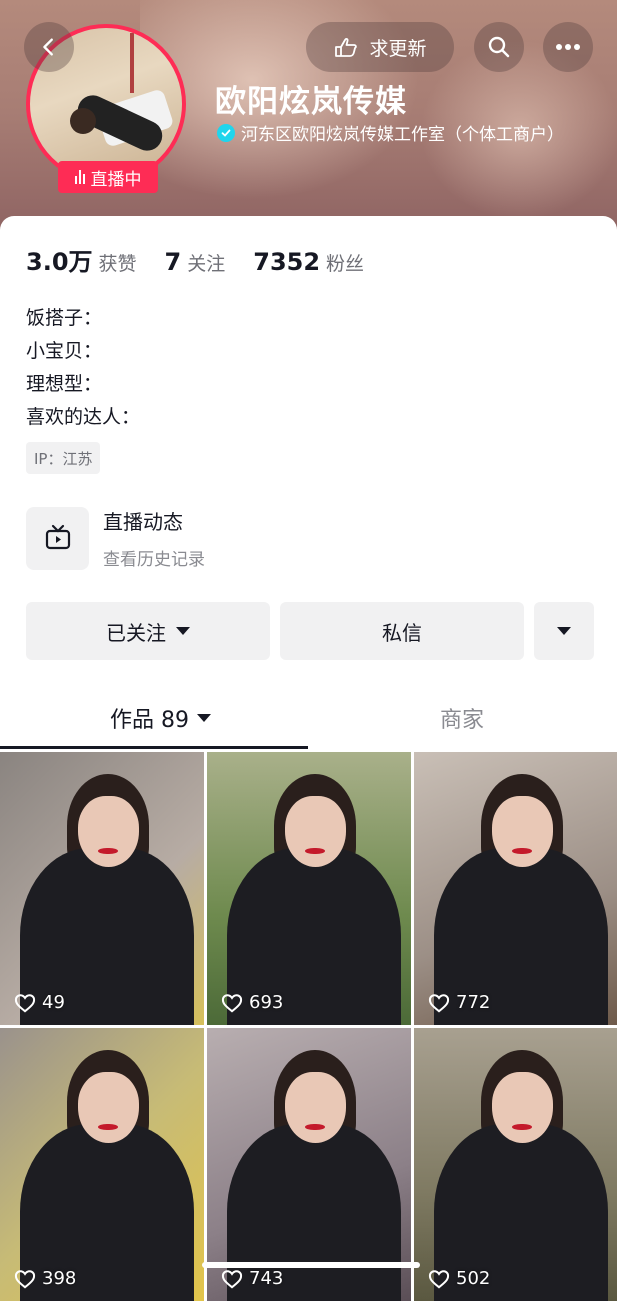 This screenshot has height=1301, width=617. Describe the element at coordinates (462, 718) in the screenshot. I see `tab-shop: 商家` at that location.